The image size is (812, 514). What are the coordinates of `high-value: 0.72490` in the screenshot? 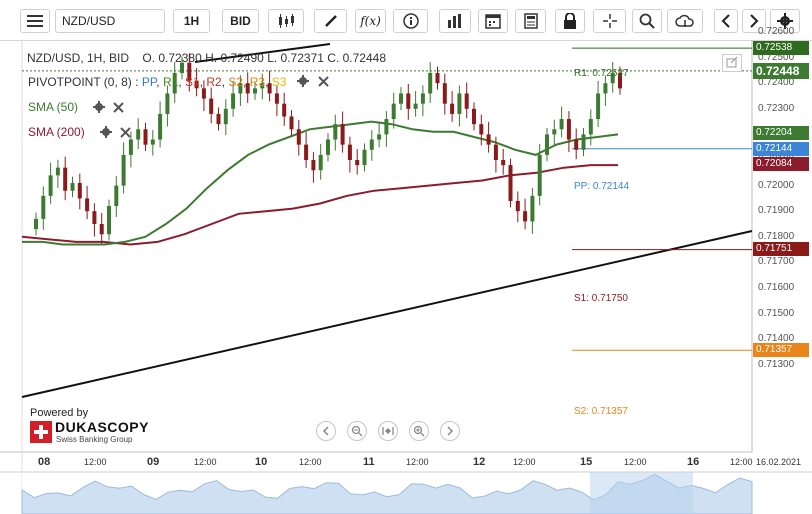 It's located at (242, 58).